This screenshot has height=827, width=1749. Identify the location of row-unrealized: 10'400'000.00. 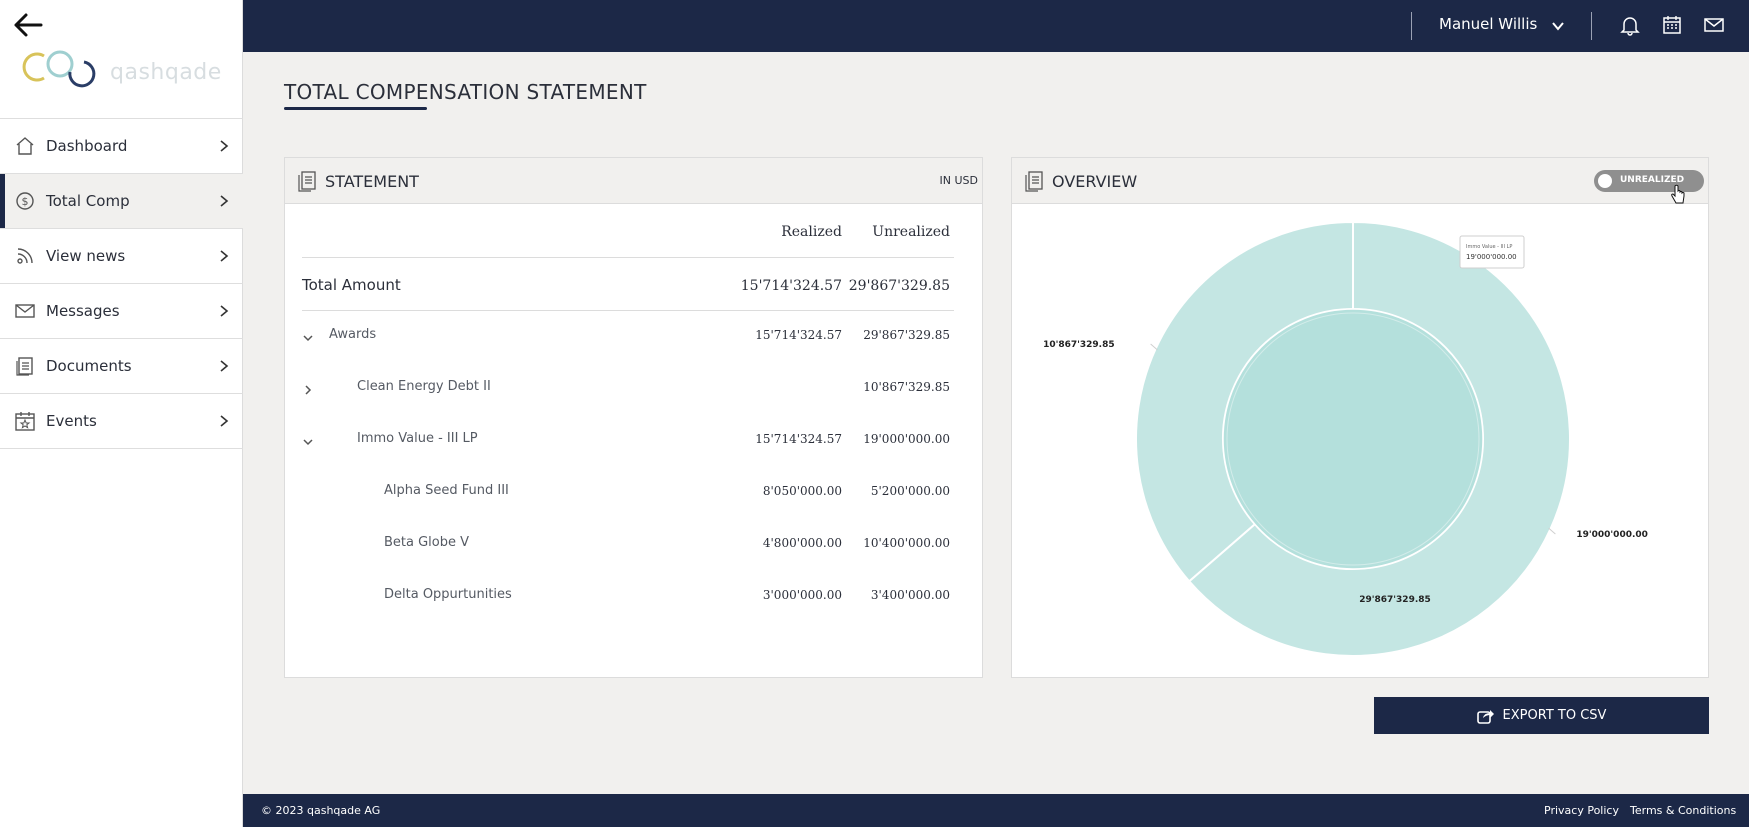
(906, 543).